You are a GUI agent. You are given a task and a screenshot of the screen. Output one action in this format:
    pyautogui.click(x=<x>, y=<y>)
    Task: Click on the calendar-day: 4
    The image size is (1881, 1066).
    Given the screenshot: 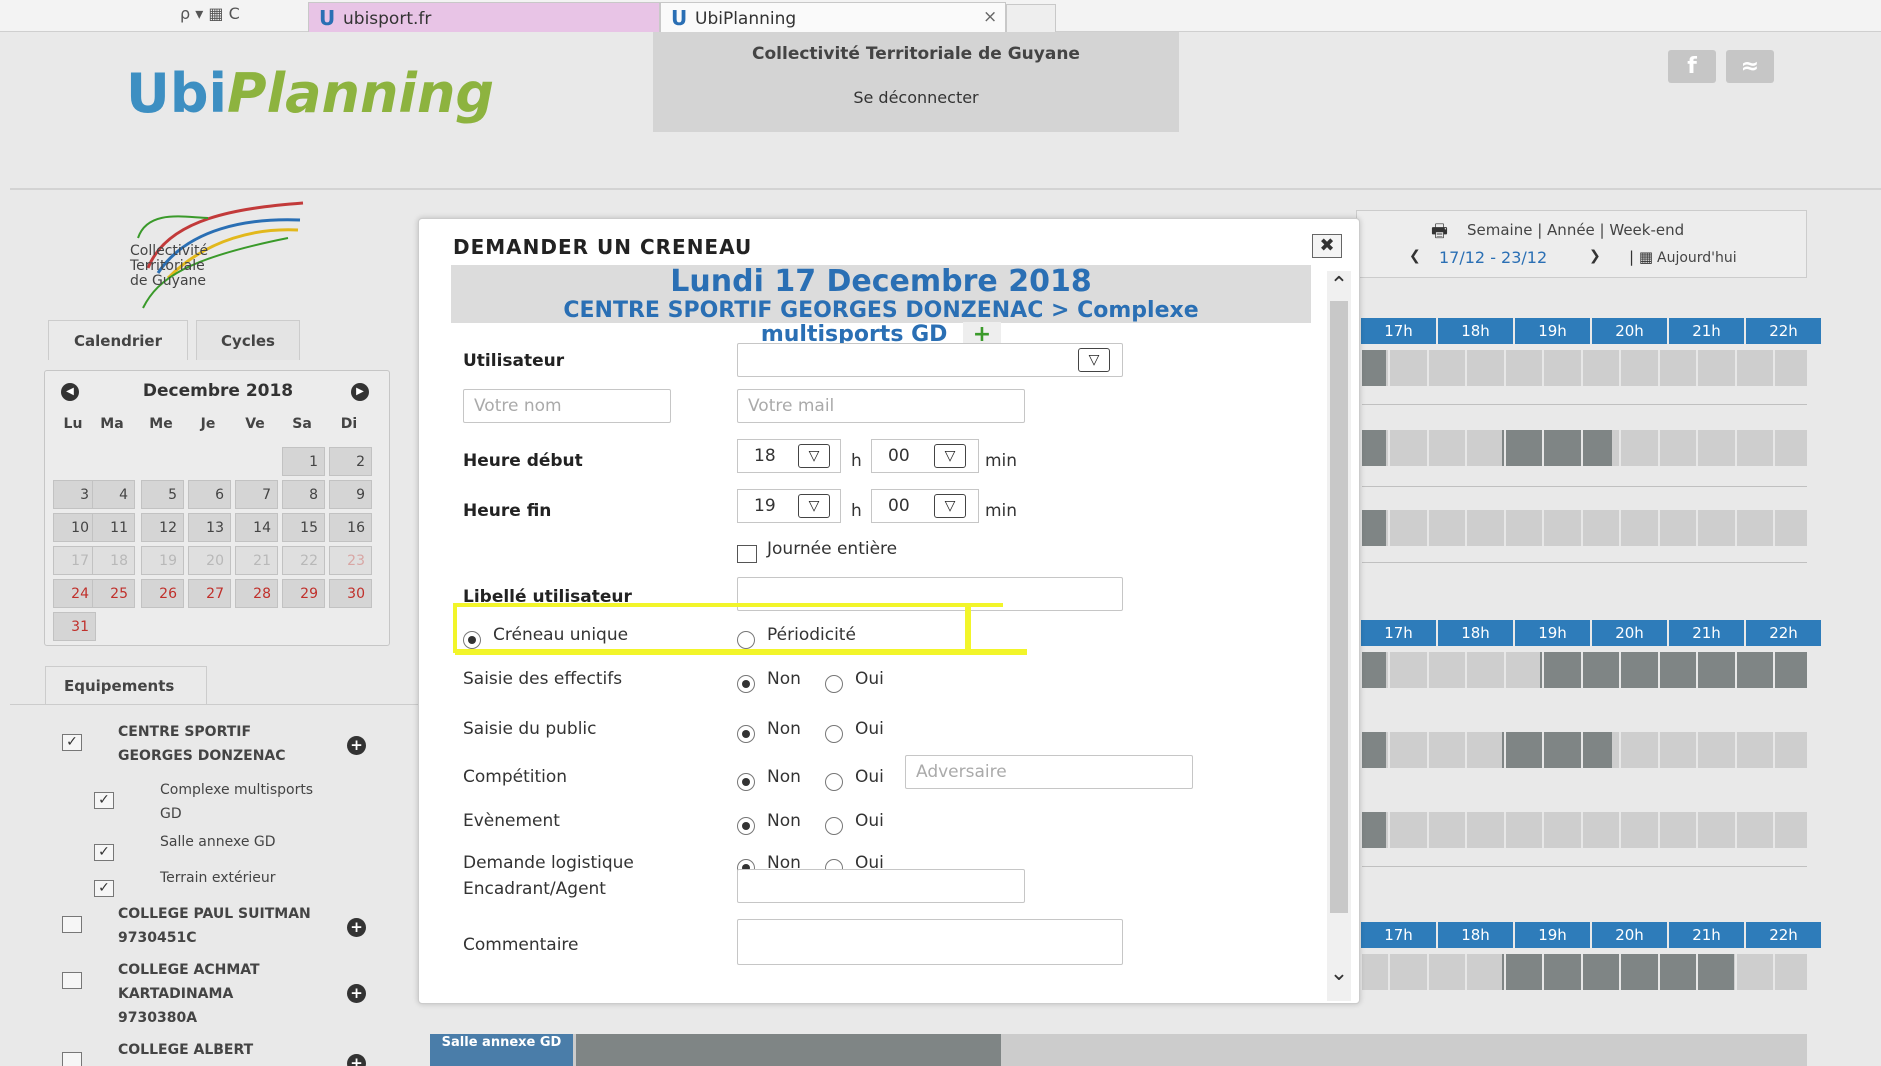 What is the action you would take?
    pyautogui.click(x=113, y=494)
    